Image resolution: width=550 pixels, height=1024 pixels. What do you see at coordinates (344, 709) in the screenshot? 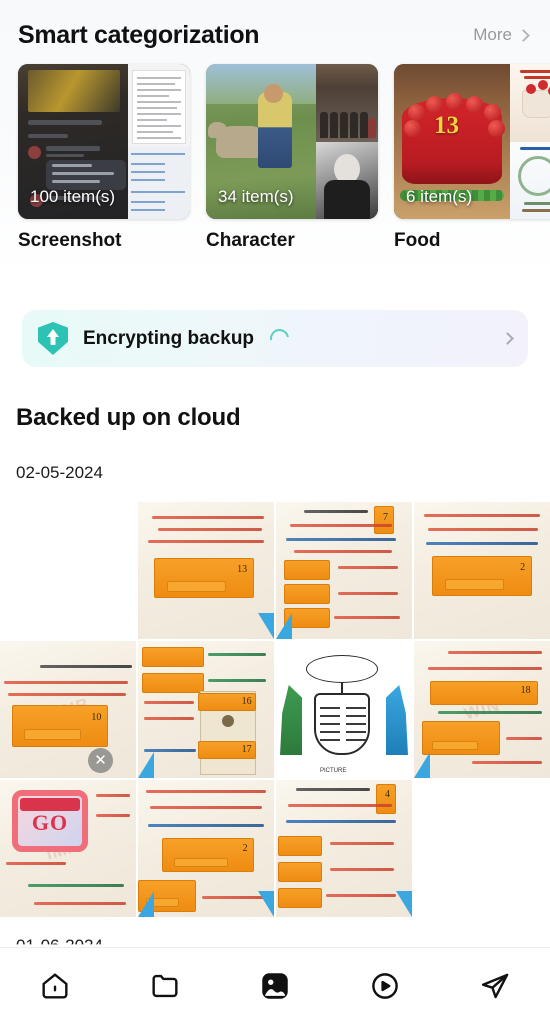
I see `grid-tile-diagram: PICTURE` at bounding box center [344, 709].